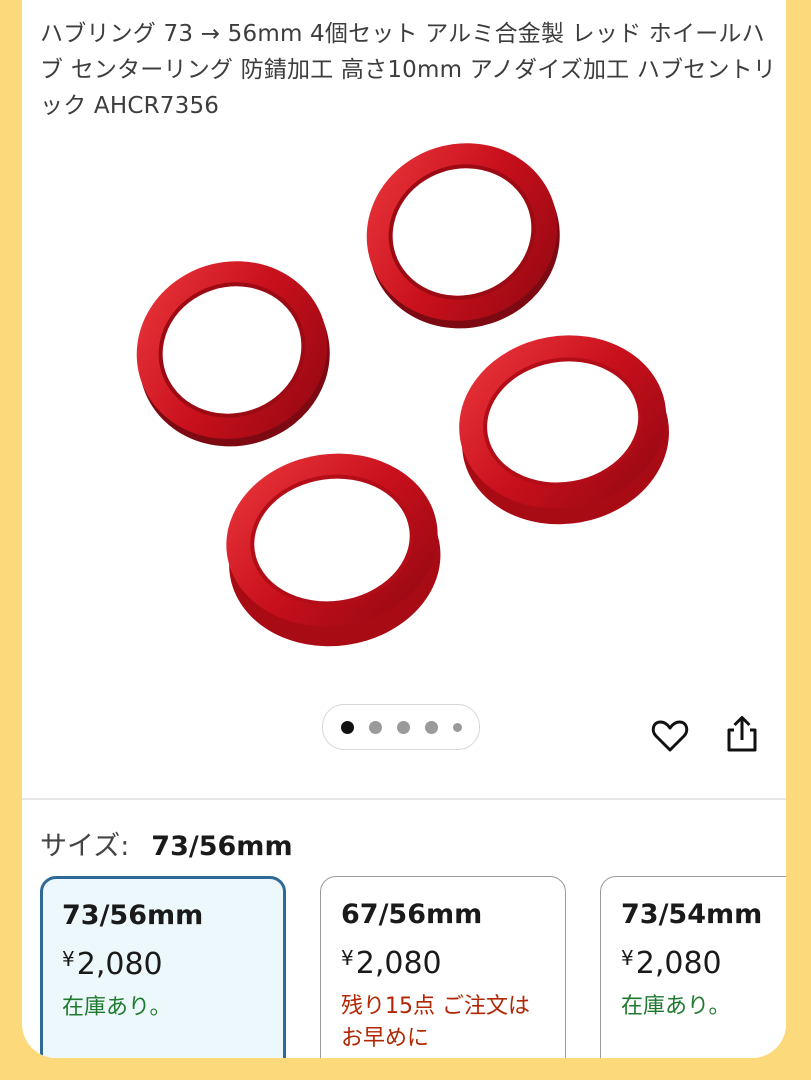 This screenshot has height=1080, width=811. I want to click on option-name: 73/54mm, so click(692, 914).